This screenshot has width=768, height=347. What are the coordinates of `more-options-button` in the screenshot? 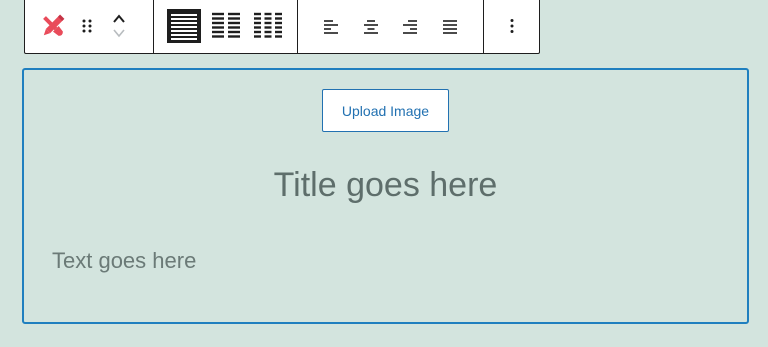 It's located at (512, 26).